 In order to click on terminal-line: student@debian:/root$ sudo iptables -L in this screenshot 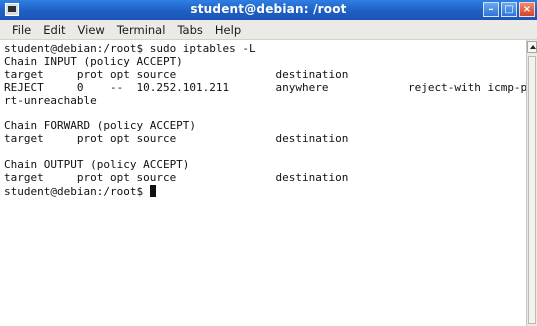, I will do `click(130, 48)`.